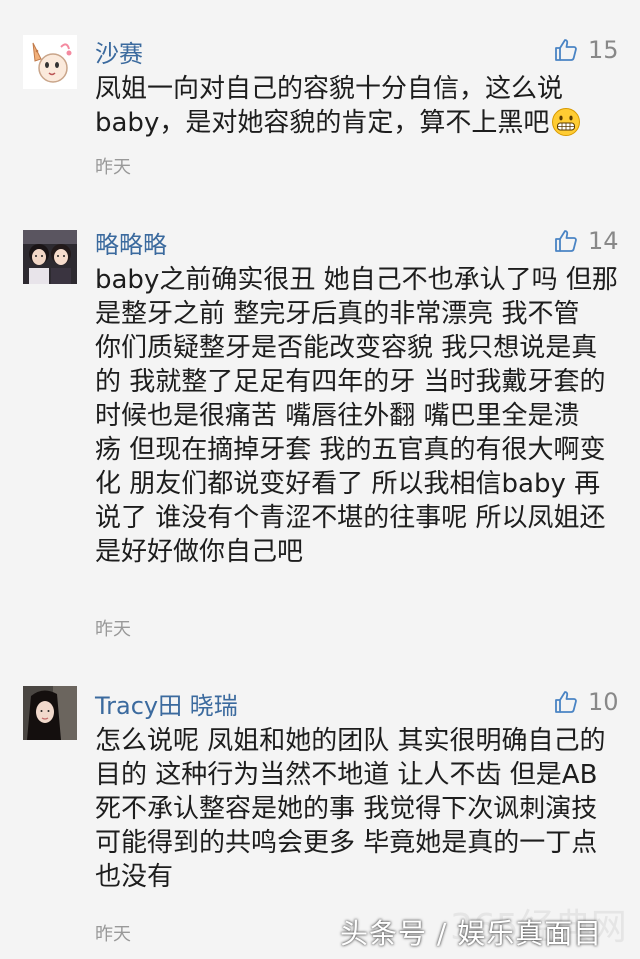 The height and width of the screenshot is (959, 640). What do you see at coordinates (322, 123) in the screenshot?
I see `comment-line-text: baby，是对她容貌的肯定，算不上黑吧` at bounding box center [322, 123].